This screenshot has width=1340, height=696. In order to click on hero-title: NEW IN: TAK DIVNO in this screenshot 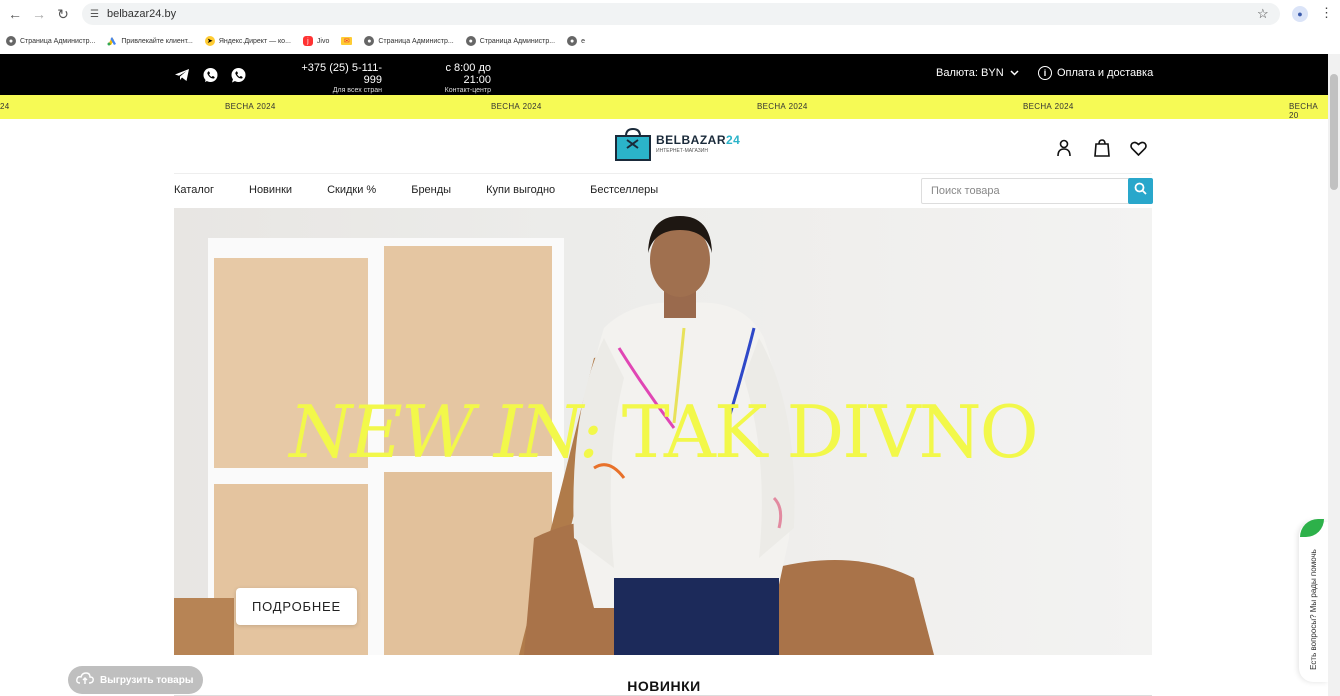, I will do `click(663, 432)`.